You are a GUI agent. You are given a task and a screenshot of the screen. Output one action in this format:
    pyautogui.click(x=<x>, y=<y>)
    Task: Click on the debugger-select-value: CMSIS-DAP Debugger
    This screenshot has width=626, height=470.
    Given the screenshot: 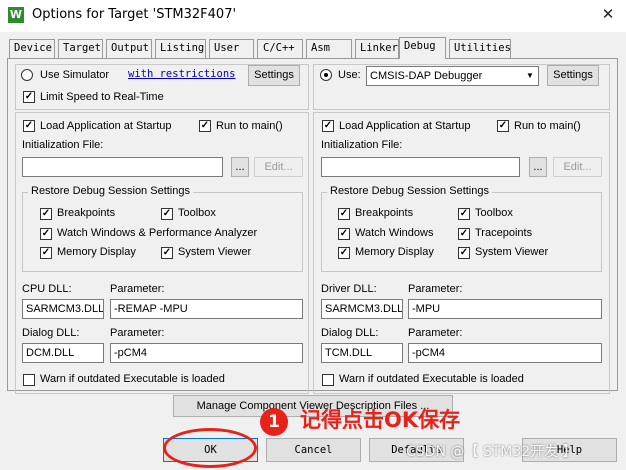 What is the action you would take?
    pyautogui.click(x=426, y=76)
    